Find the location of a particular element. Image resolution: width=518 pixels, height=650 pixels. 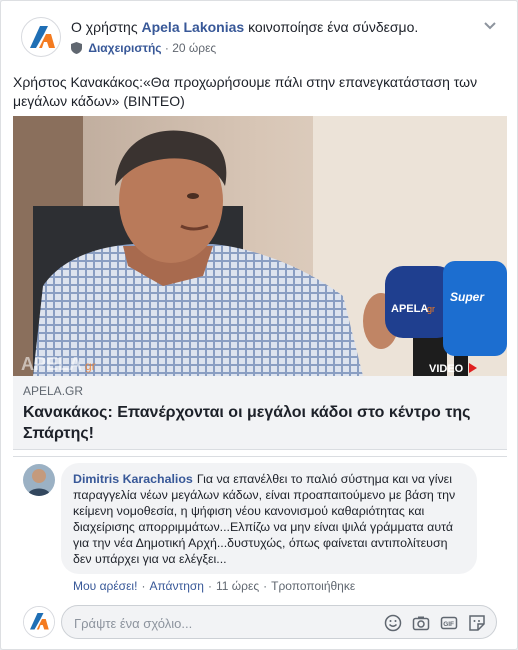

page-name-link: Apela Lakonias is located at coordinates (192, 27).